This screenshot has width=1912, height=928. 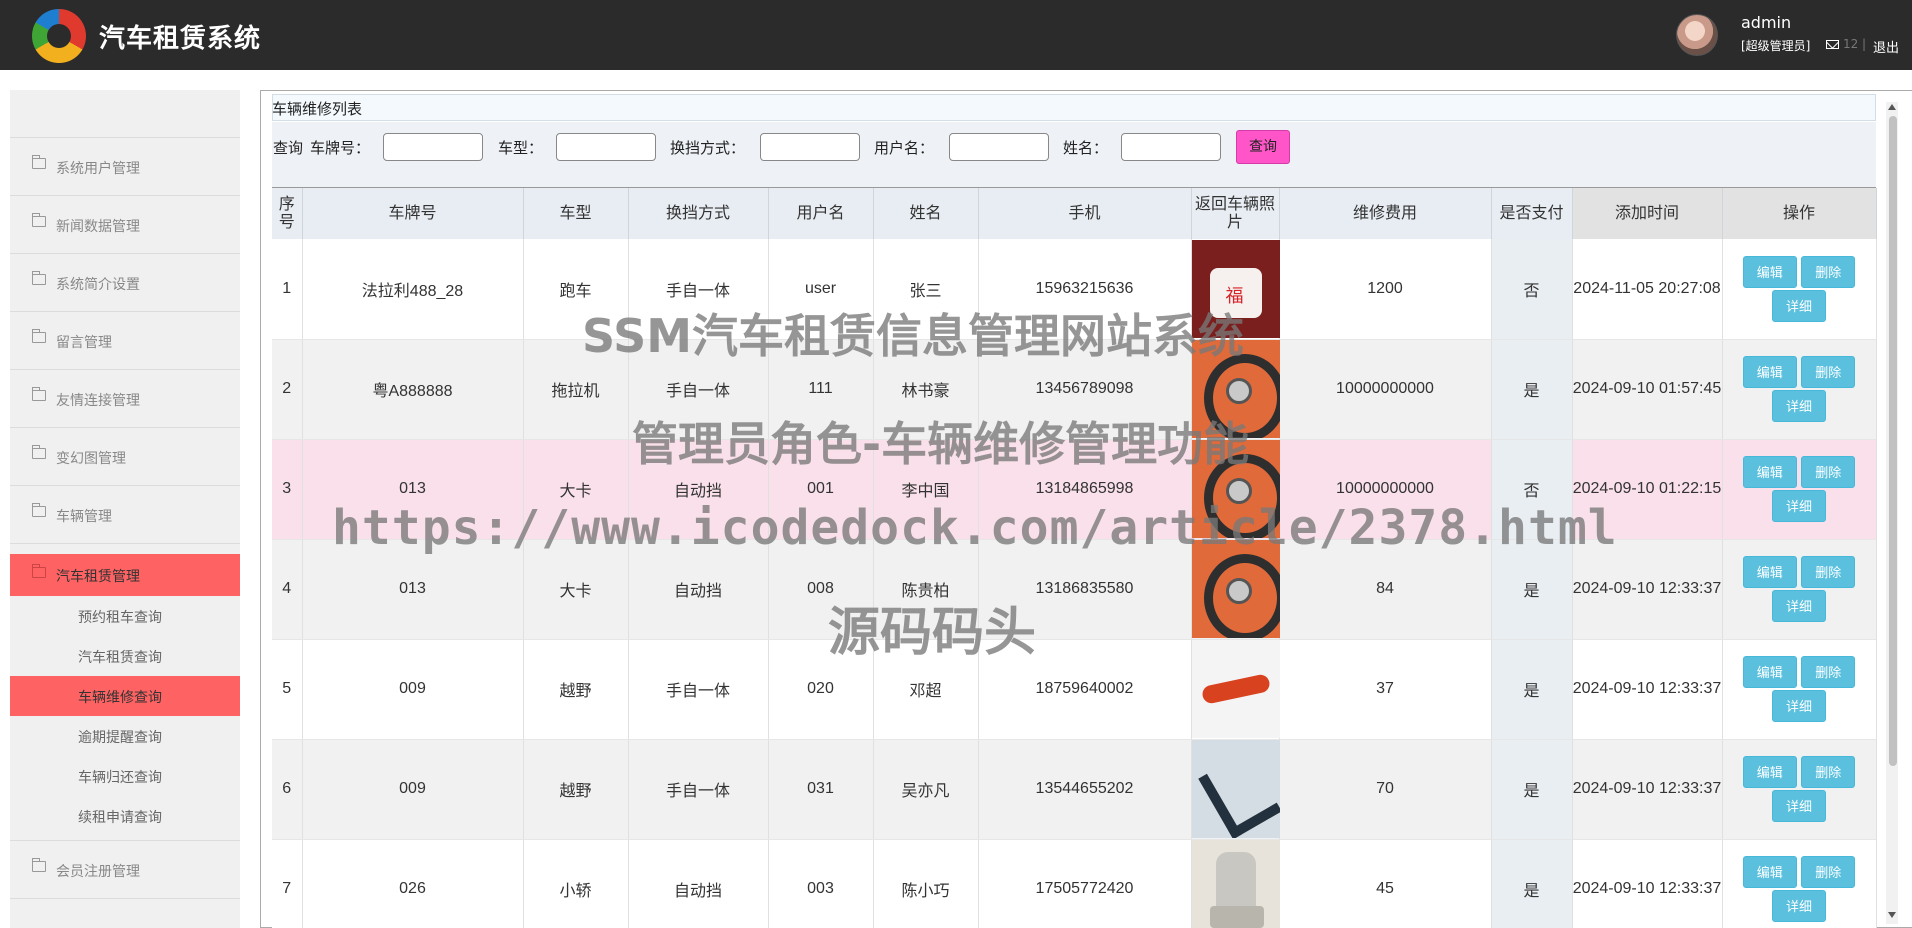 What do you see at coordinates (1532, 289) in the screenshot?
I see `cell-paid: 否` at bounding box center [1532, 289].